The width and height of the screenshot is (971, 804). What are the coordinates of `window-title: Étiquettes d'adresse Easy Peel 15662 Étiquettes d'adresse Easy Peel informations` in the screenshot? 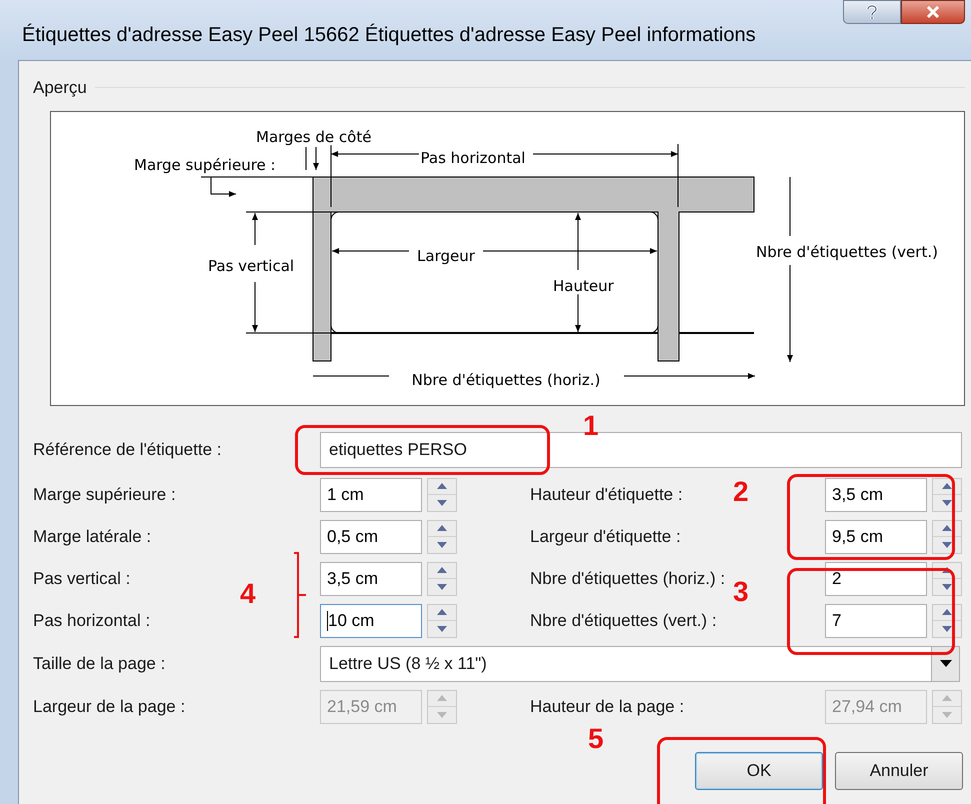 It's located at (389, 35).